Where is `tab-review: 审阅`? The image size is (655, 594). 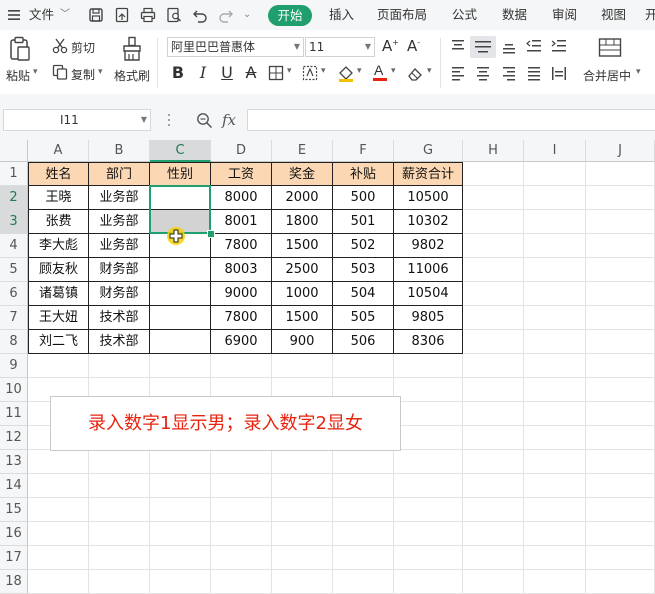
tab-review: 审阅 is located at coordinates (564, 15).